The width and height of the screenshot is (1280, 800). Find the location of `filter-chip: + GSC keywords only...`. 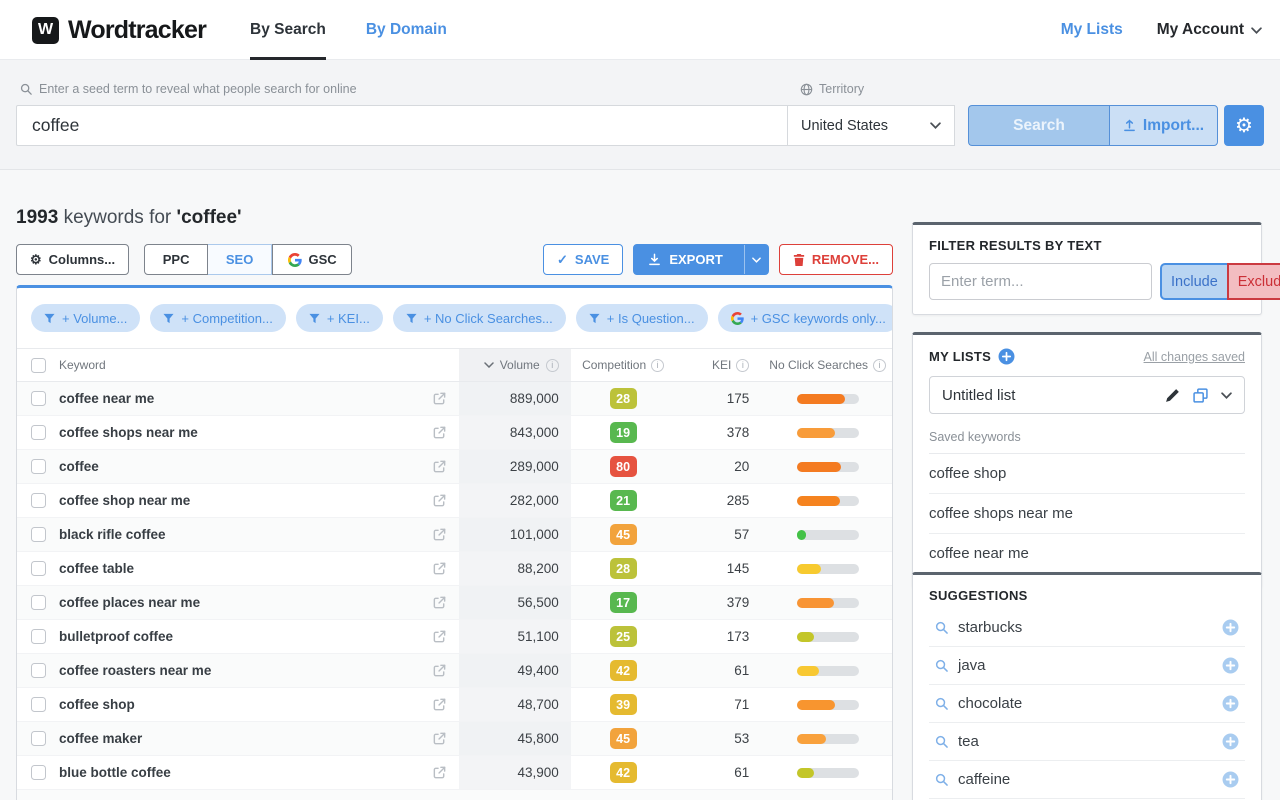

filter-chip: + GSC keywords only... is located at coordinates (804, 318).